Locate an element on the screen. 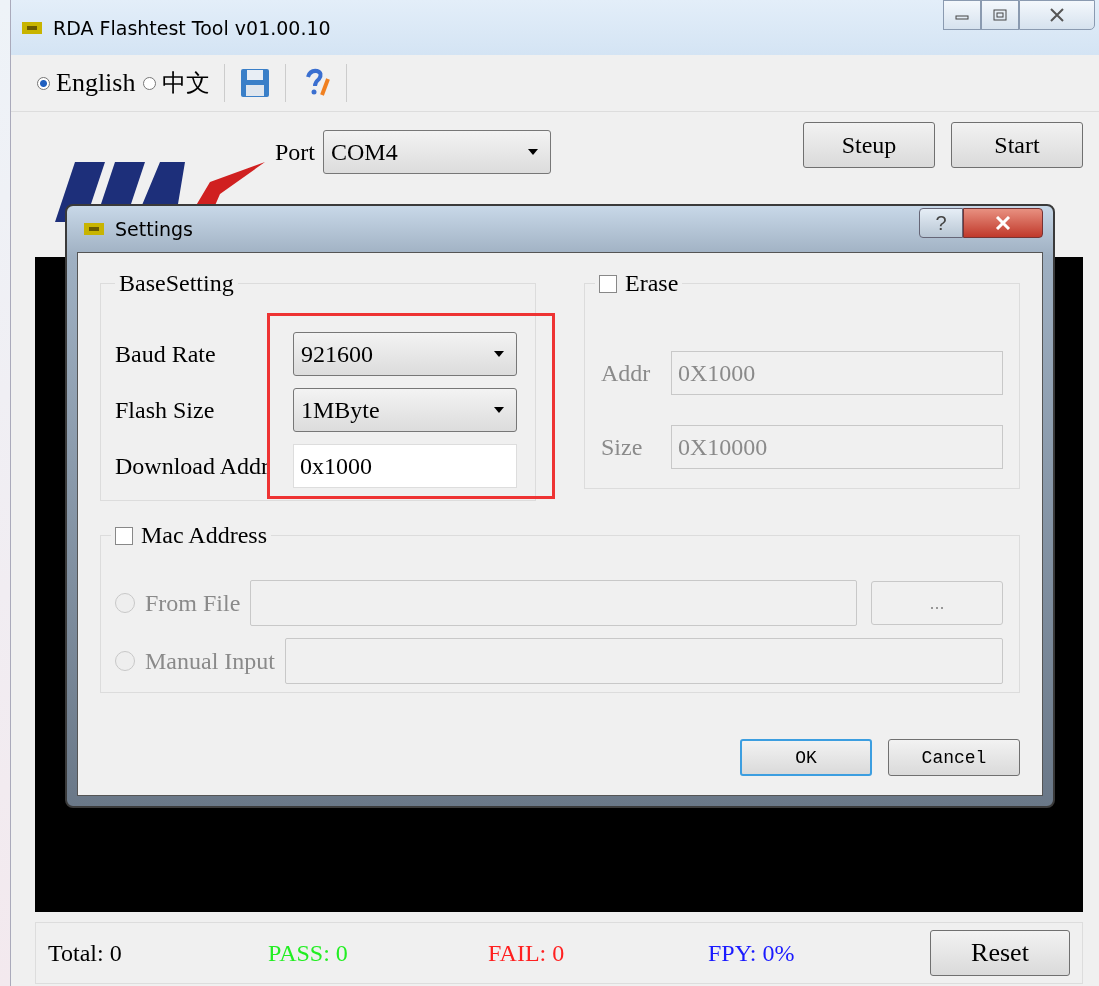 This screenshot has height=986, width=1099. stat-label: PASS: 0 is located at coordinates (308, 953).